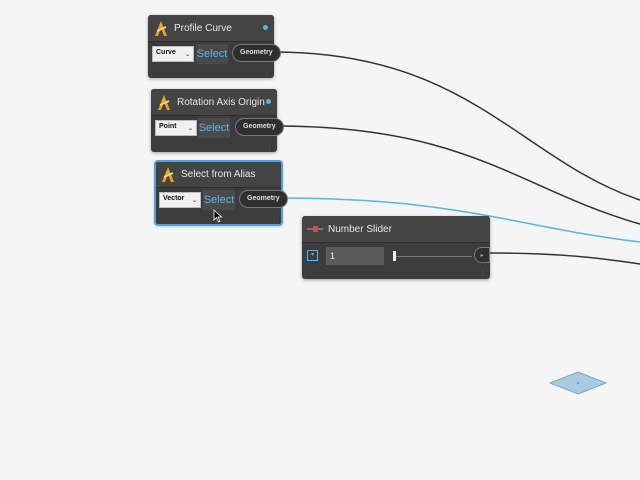 This screenshot has width=640, height=480. Describe the element at coordinates (168, 126) in the screenshot. I see `dropdown-value: Point` at that location.